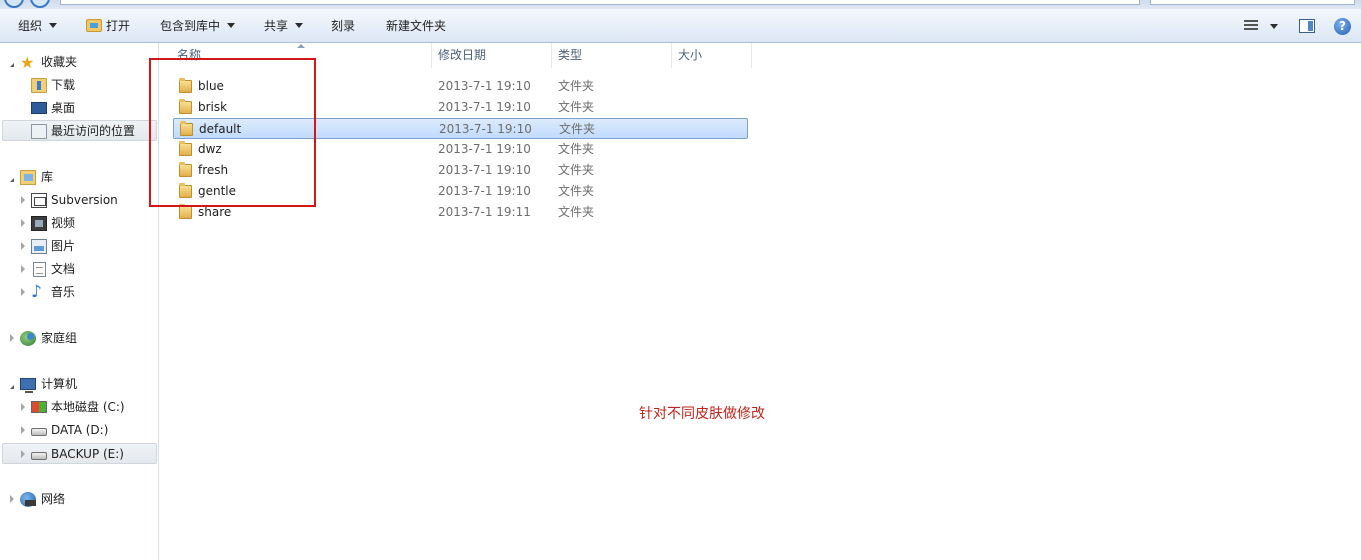 The width and height of the screenshot is (1361, 560). Describe the element at coordinates (79, 338) in the screenshot. I see `nav-homegroup: 家庭组` at that location.